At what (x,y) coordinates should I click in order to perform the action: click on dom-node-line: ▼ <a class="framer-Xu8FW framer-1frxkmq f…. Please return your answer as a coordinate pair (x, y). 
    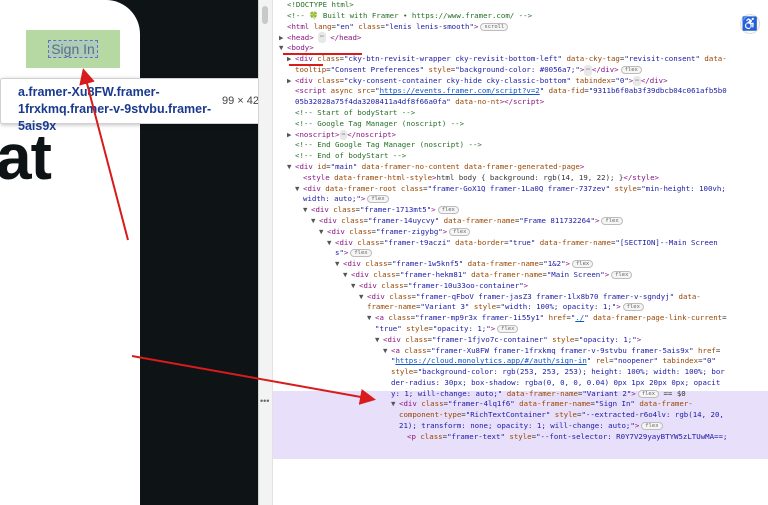
    Looking at the image, I should click on (521, 351).